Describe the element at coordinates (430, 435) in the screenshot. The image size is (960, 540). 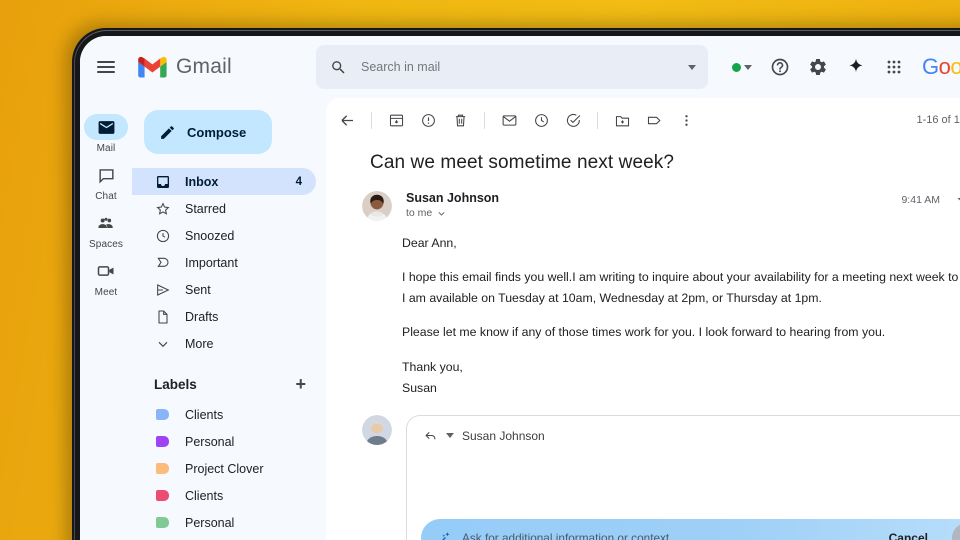
I see `reply-arrow-icon` at that location.